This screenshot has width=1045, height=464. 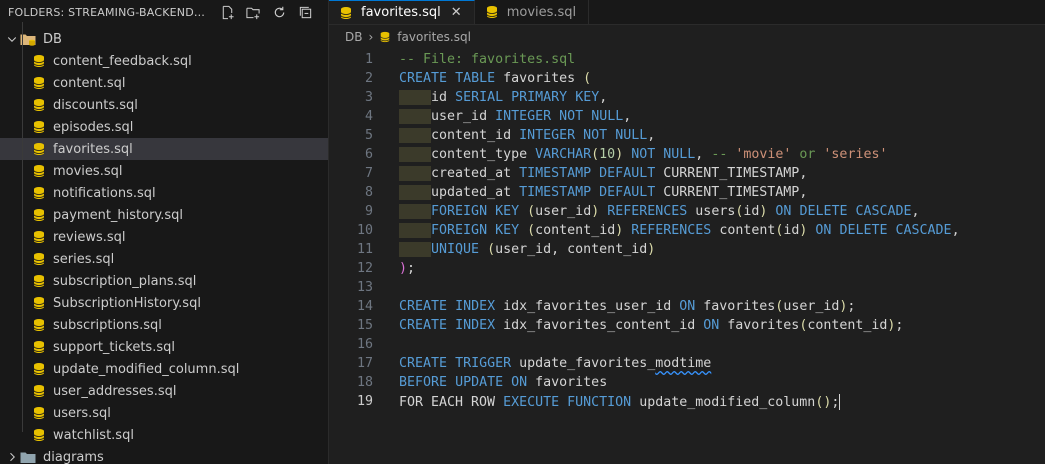 I want to click on text-cursor, so click(x=840, y=401).